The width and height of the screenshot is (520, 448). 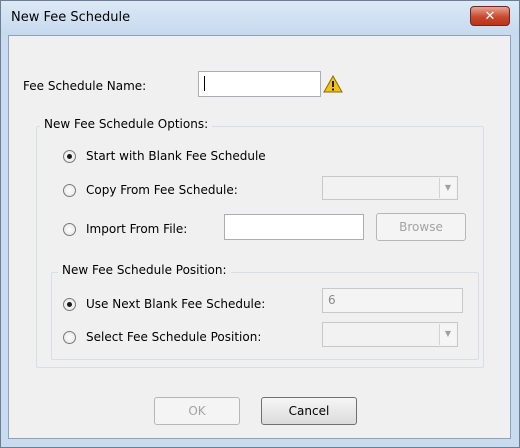 What do you see at coordinates (176, 156) in the screenshot?
I see `start-blank-label: Start with Blank Fee Schedule` at bounding box center [176, 156].